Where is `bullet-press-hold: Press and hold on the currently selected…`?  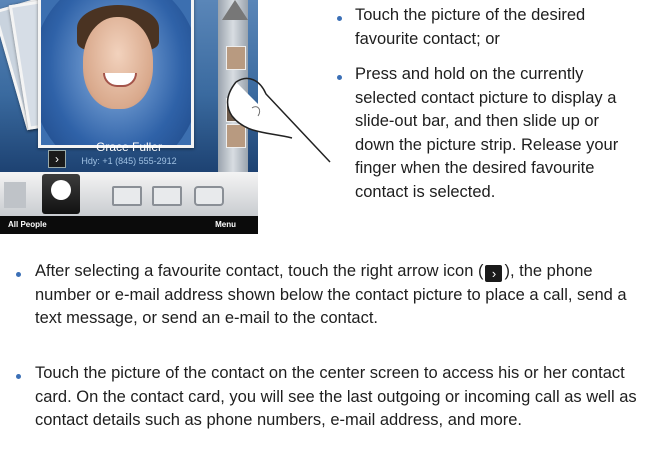 bullet-press-hold: Press and hold on the currently selected… is located at coordinates (487, 133).